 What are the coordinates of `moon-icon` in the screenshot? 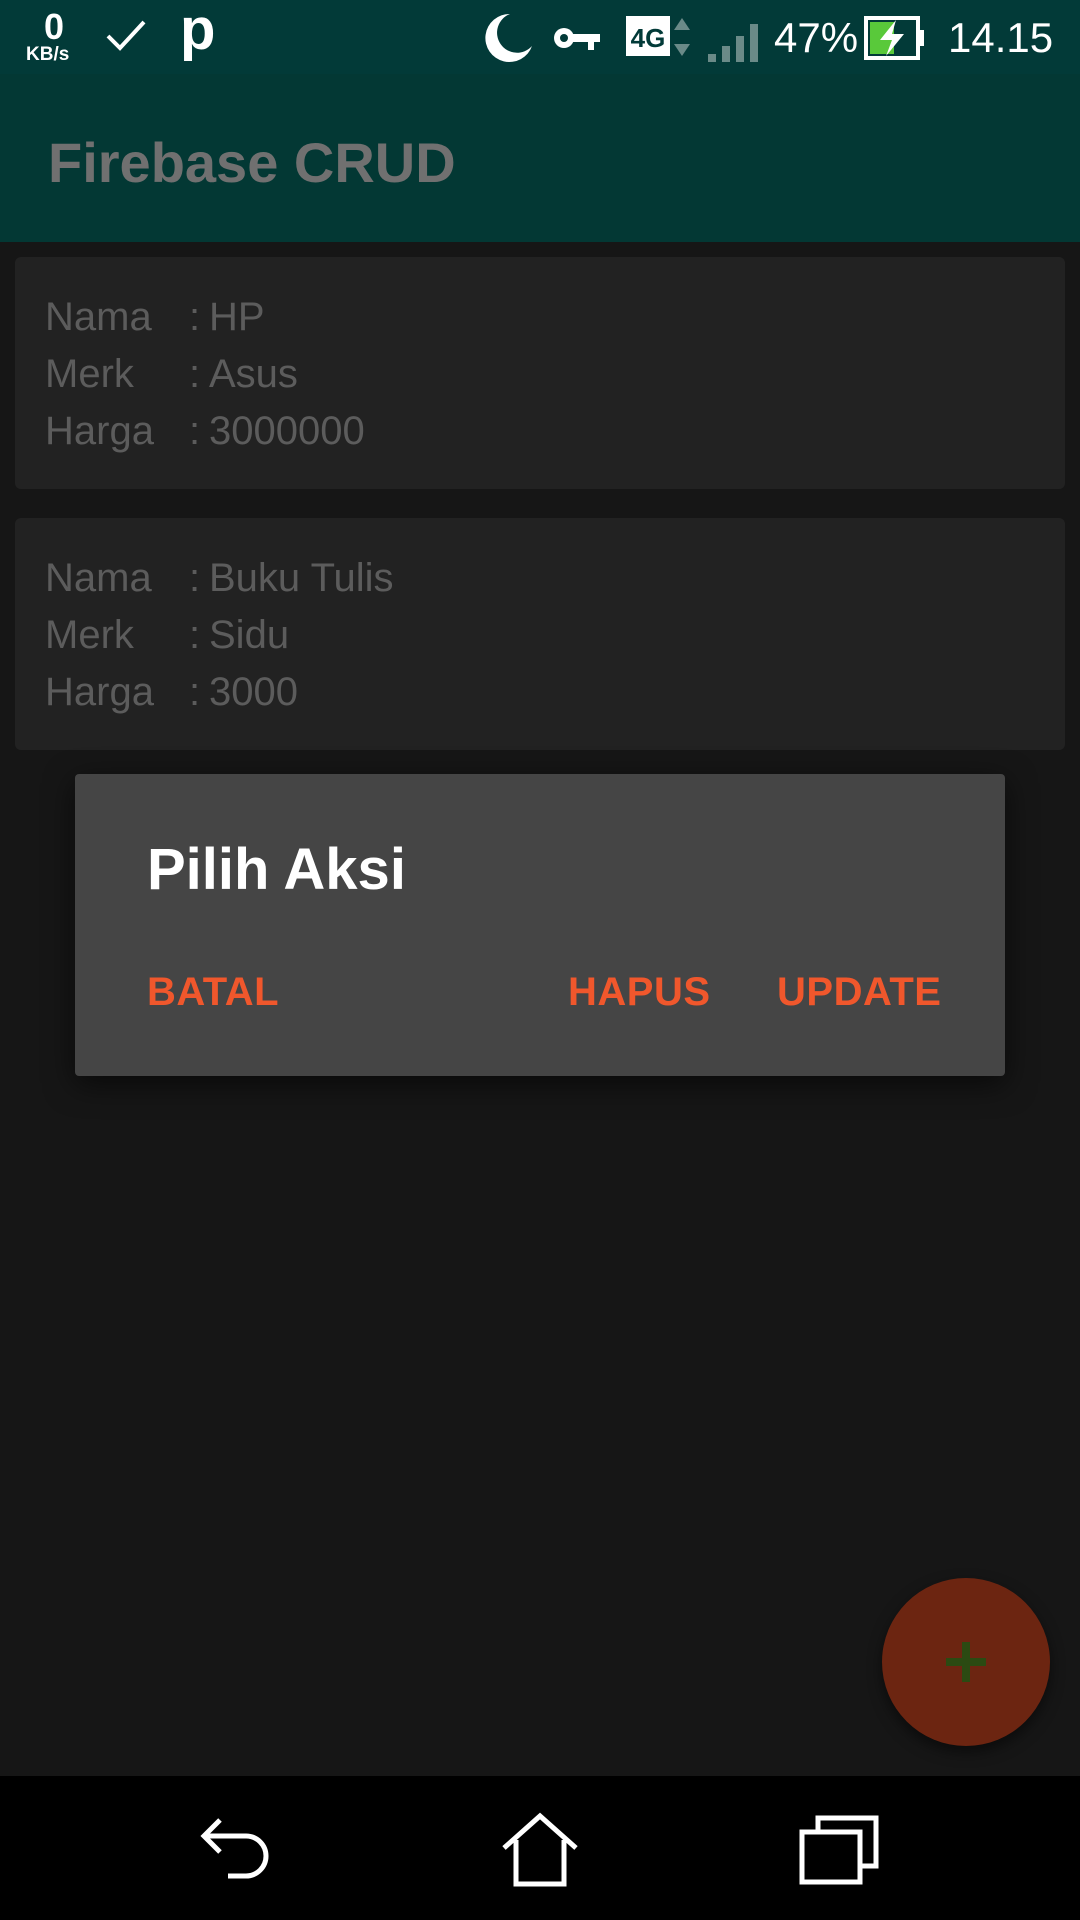 It's located at (508, 40).